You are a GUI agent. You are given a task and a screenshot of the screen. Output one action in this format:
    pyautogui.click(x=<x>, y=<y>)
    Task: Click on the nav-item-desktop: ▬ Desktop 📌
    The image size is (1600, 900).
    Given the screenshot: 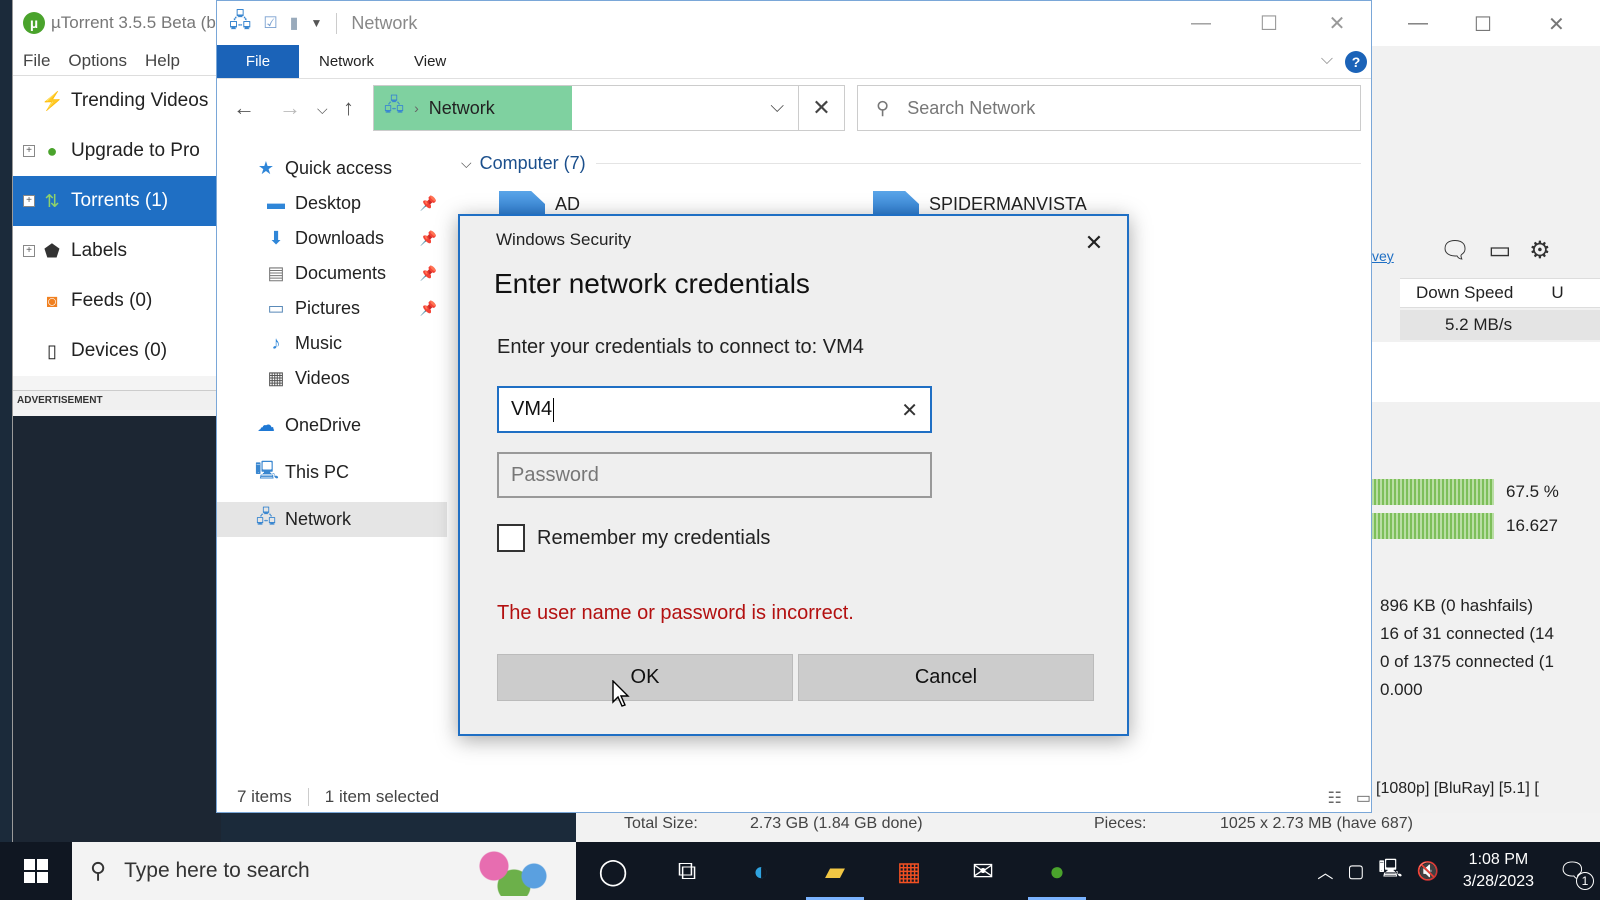 What is the action you would take?
    pyautogui.click(x=332, y=203)
    